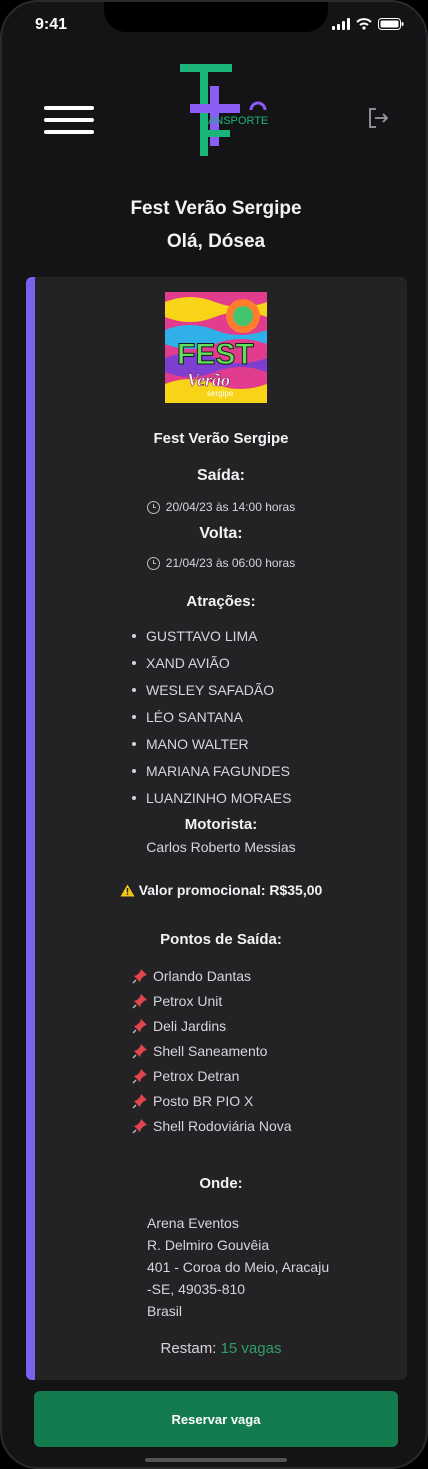  I want to click on departure-datetime: 20/04/23 às 14:00 horas, so click(230, 507).